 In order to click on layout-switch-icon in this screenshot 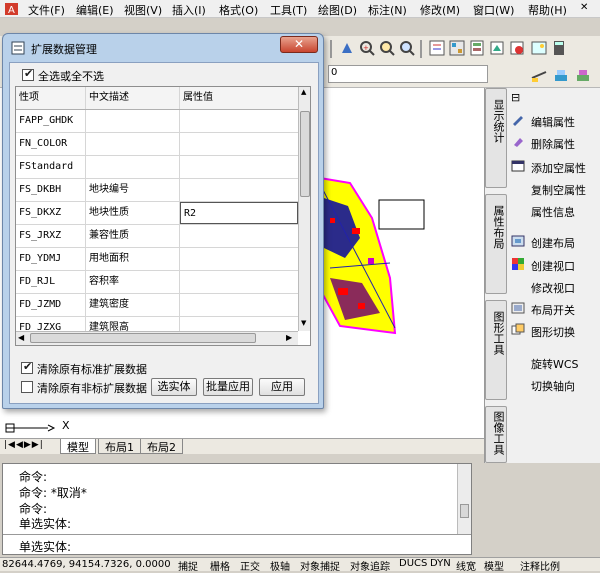, I will do `click(518, 308)`.